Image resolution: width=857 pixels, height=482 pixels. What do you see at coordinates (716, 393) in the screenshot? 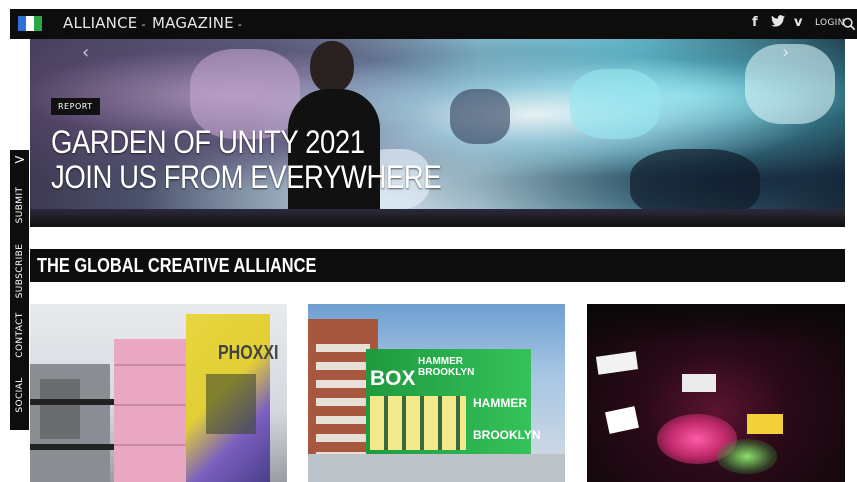
I see `article-card` at bounding box center [716, 393].